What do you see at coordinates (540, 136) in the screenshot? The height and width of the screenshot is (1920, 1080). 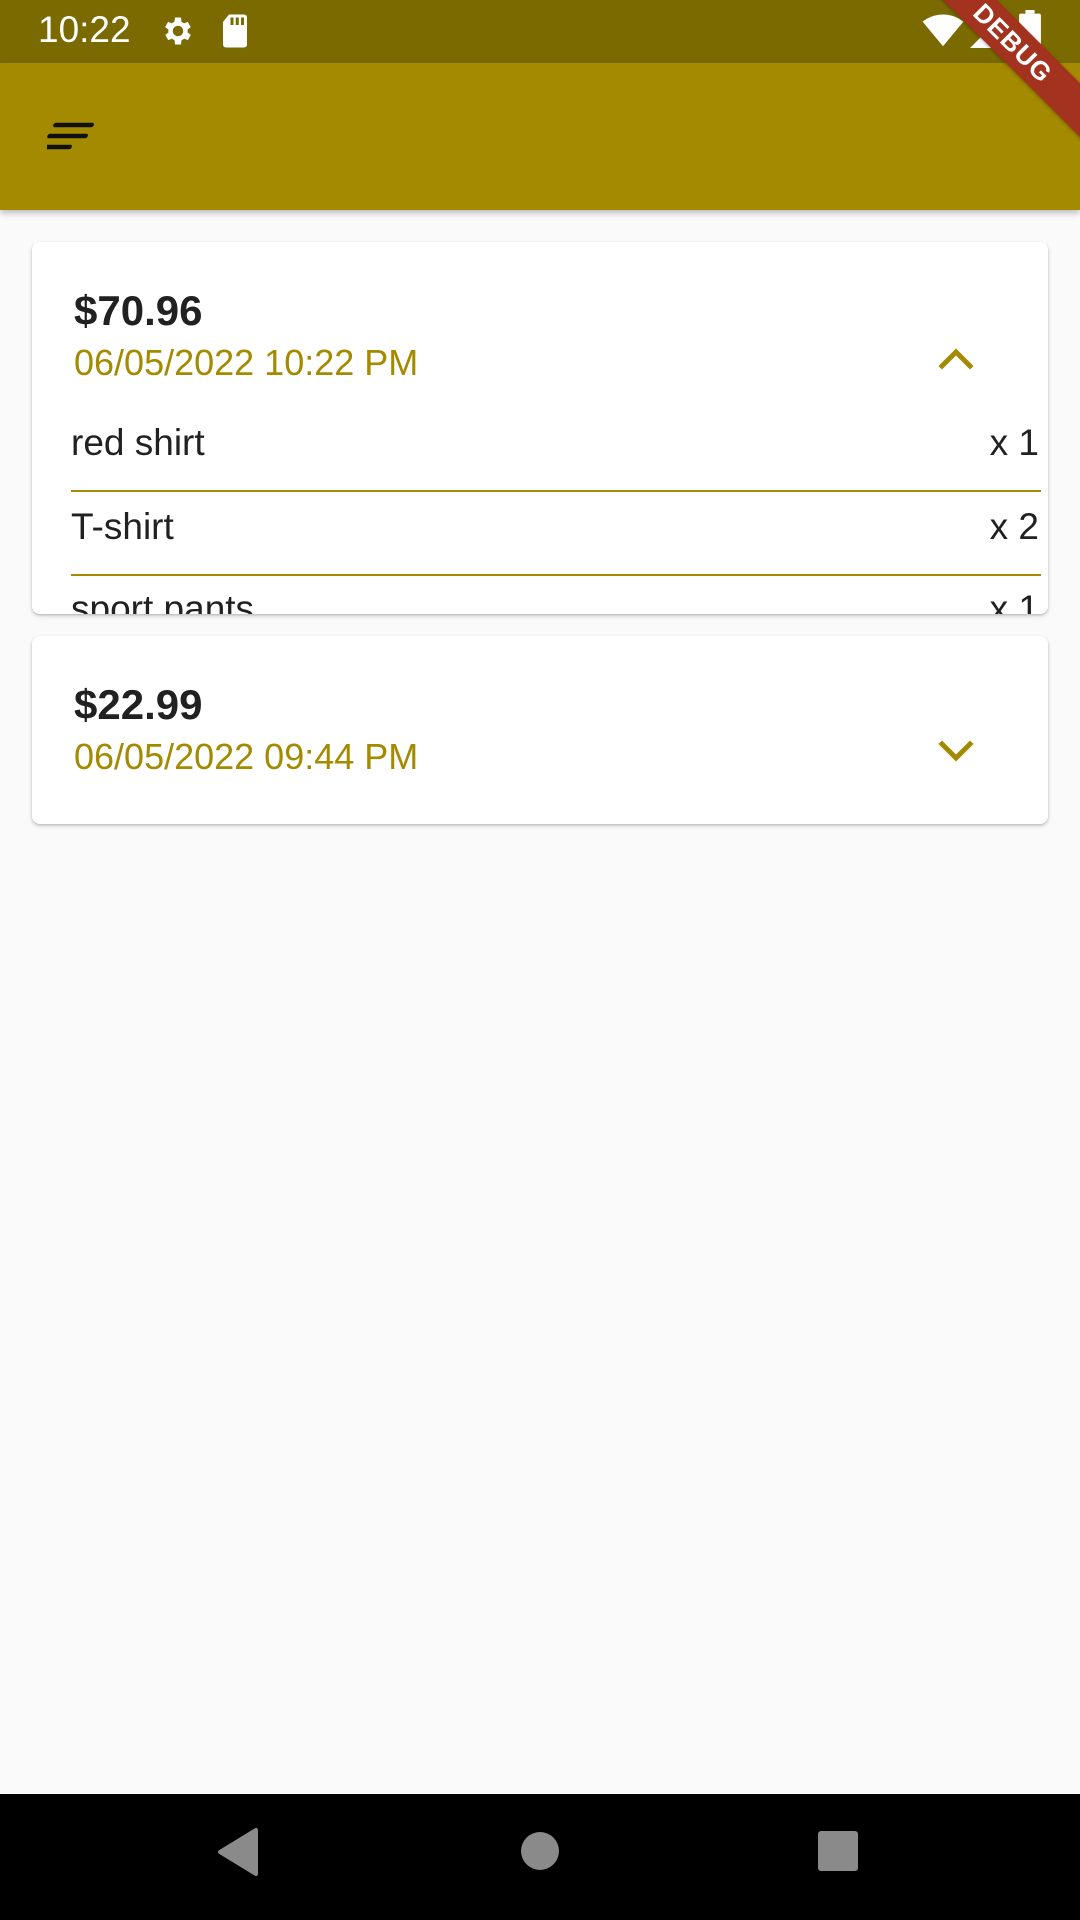 I see `app-bar` at bounding box center [540, 136].